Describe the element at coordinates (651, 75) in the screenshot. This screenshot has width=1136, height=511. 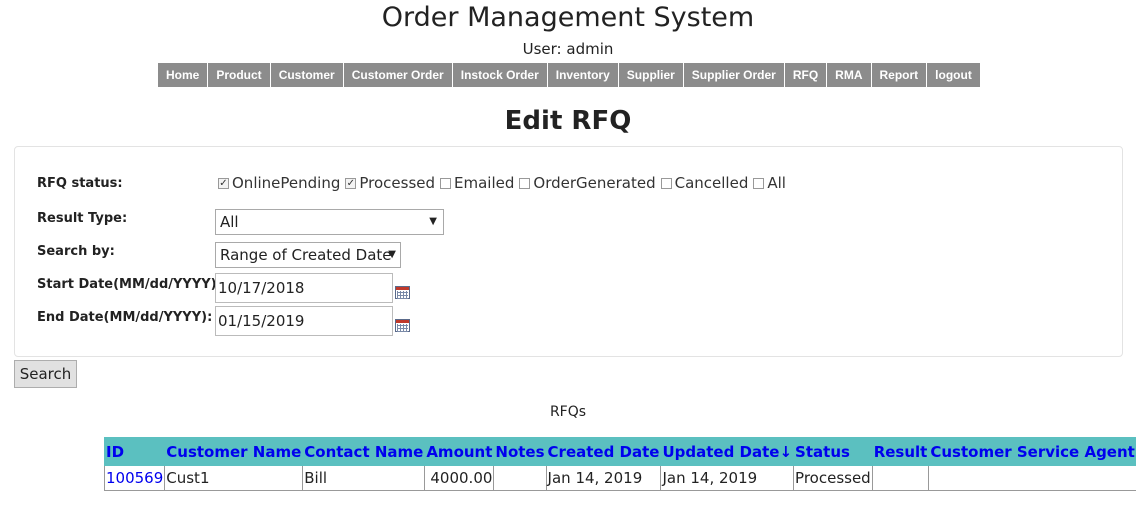
I see `nav-supplier: Supplier` at that location.